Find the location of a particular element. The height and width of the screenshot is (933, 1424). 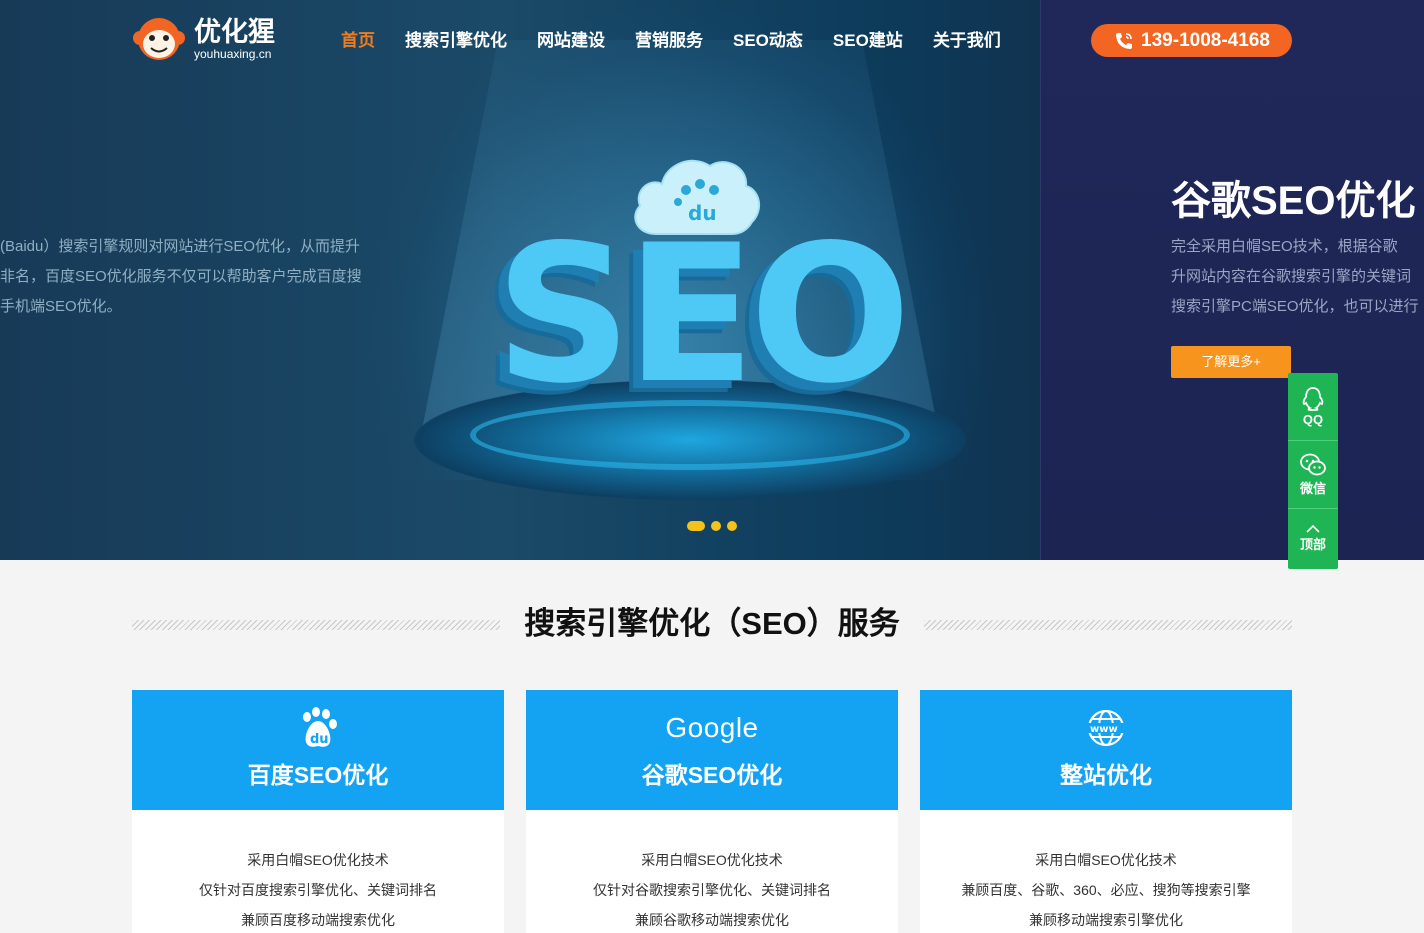

card-title: 谷歌SEO优化 is located at coordinates (712, 775).